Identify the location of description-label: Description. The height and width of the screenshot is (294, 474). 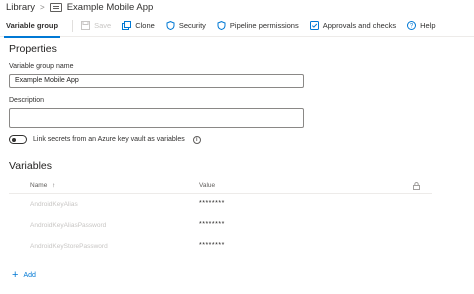
(27, 100).